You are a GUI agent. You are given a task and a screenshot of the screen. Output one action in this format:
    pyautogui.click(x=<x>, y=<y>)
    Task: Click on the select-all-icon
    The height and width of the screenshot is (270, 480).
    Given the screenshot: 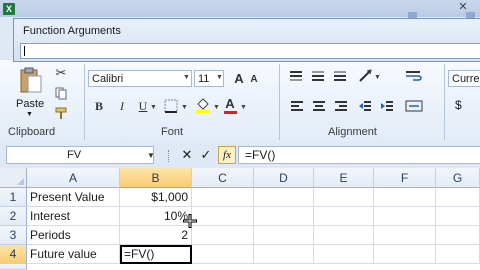 What is the action you would take?
    pyautogui.click(x=20, y=181)
    